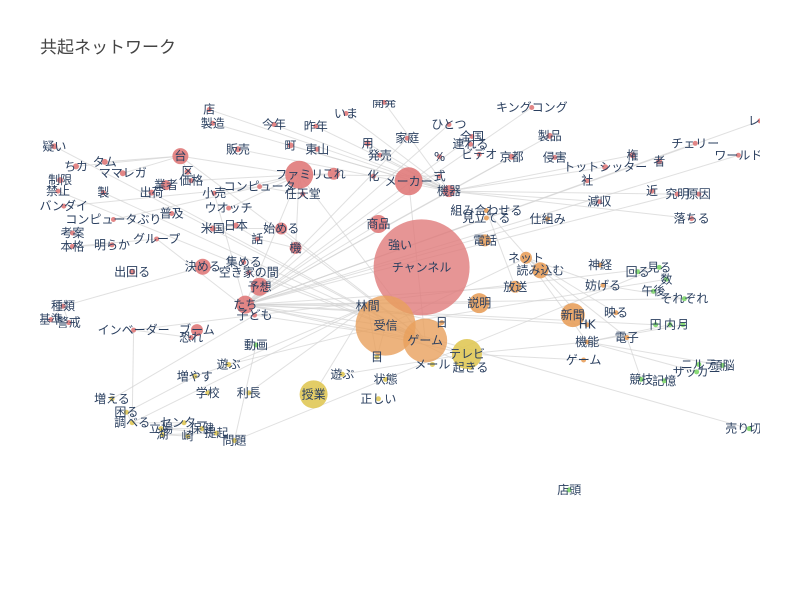 The height and width of the screenshot is (600, 800). I want to click on node-label-7: 製品, so click(550, 136).